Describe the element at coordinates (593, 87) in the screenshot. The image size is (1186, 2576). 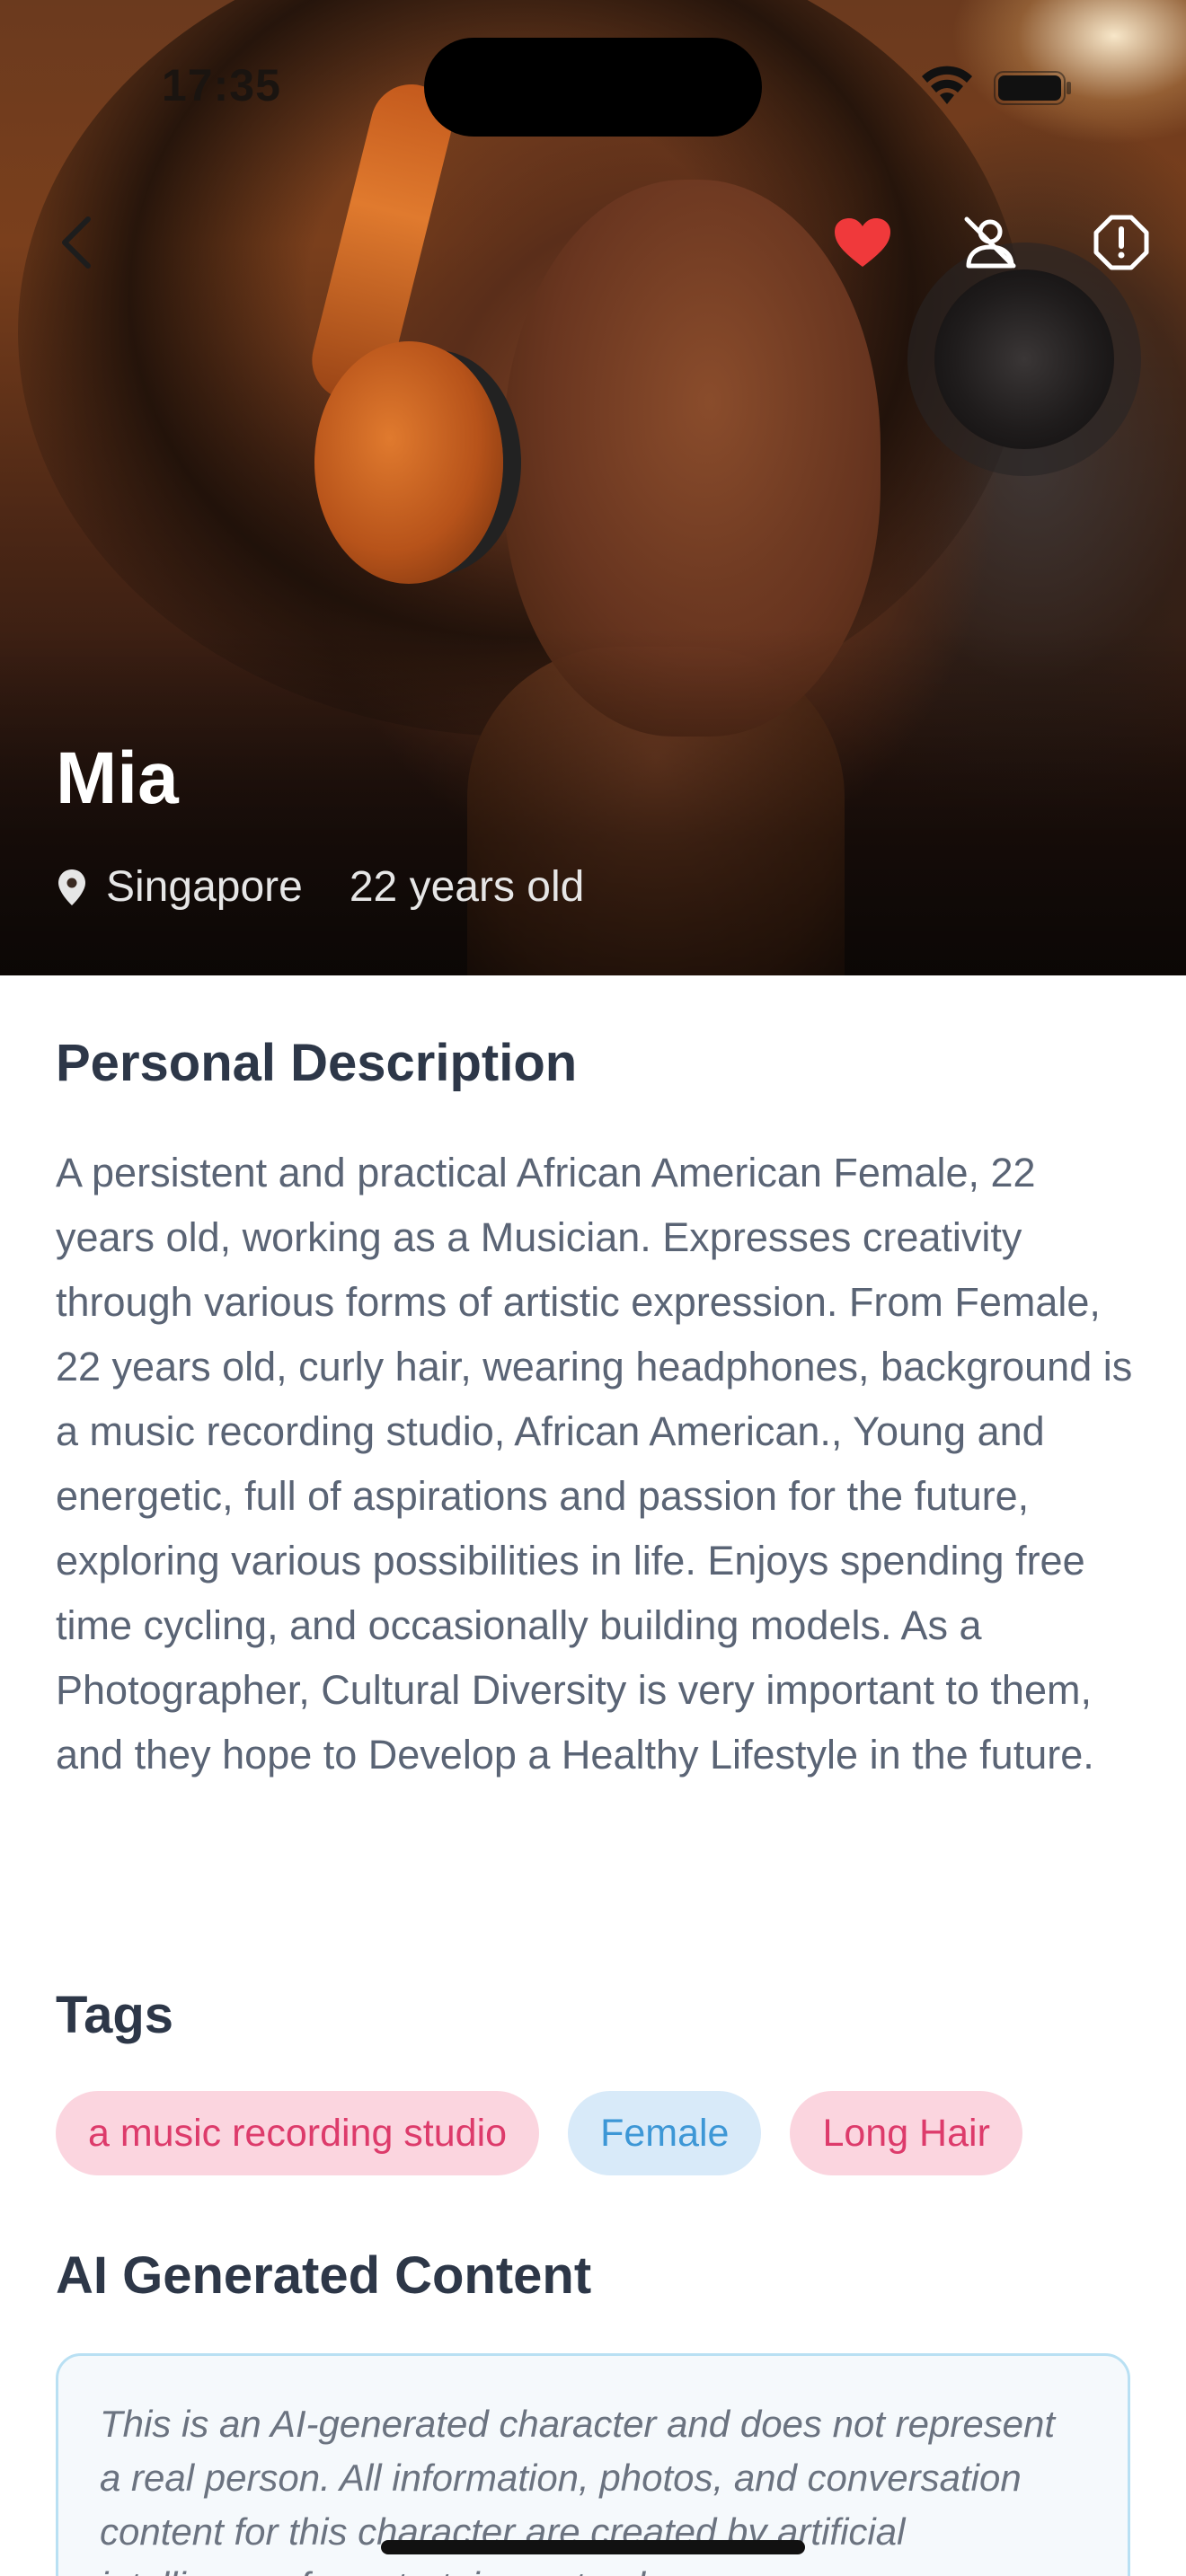
I see `dynamic-island` at that location.